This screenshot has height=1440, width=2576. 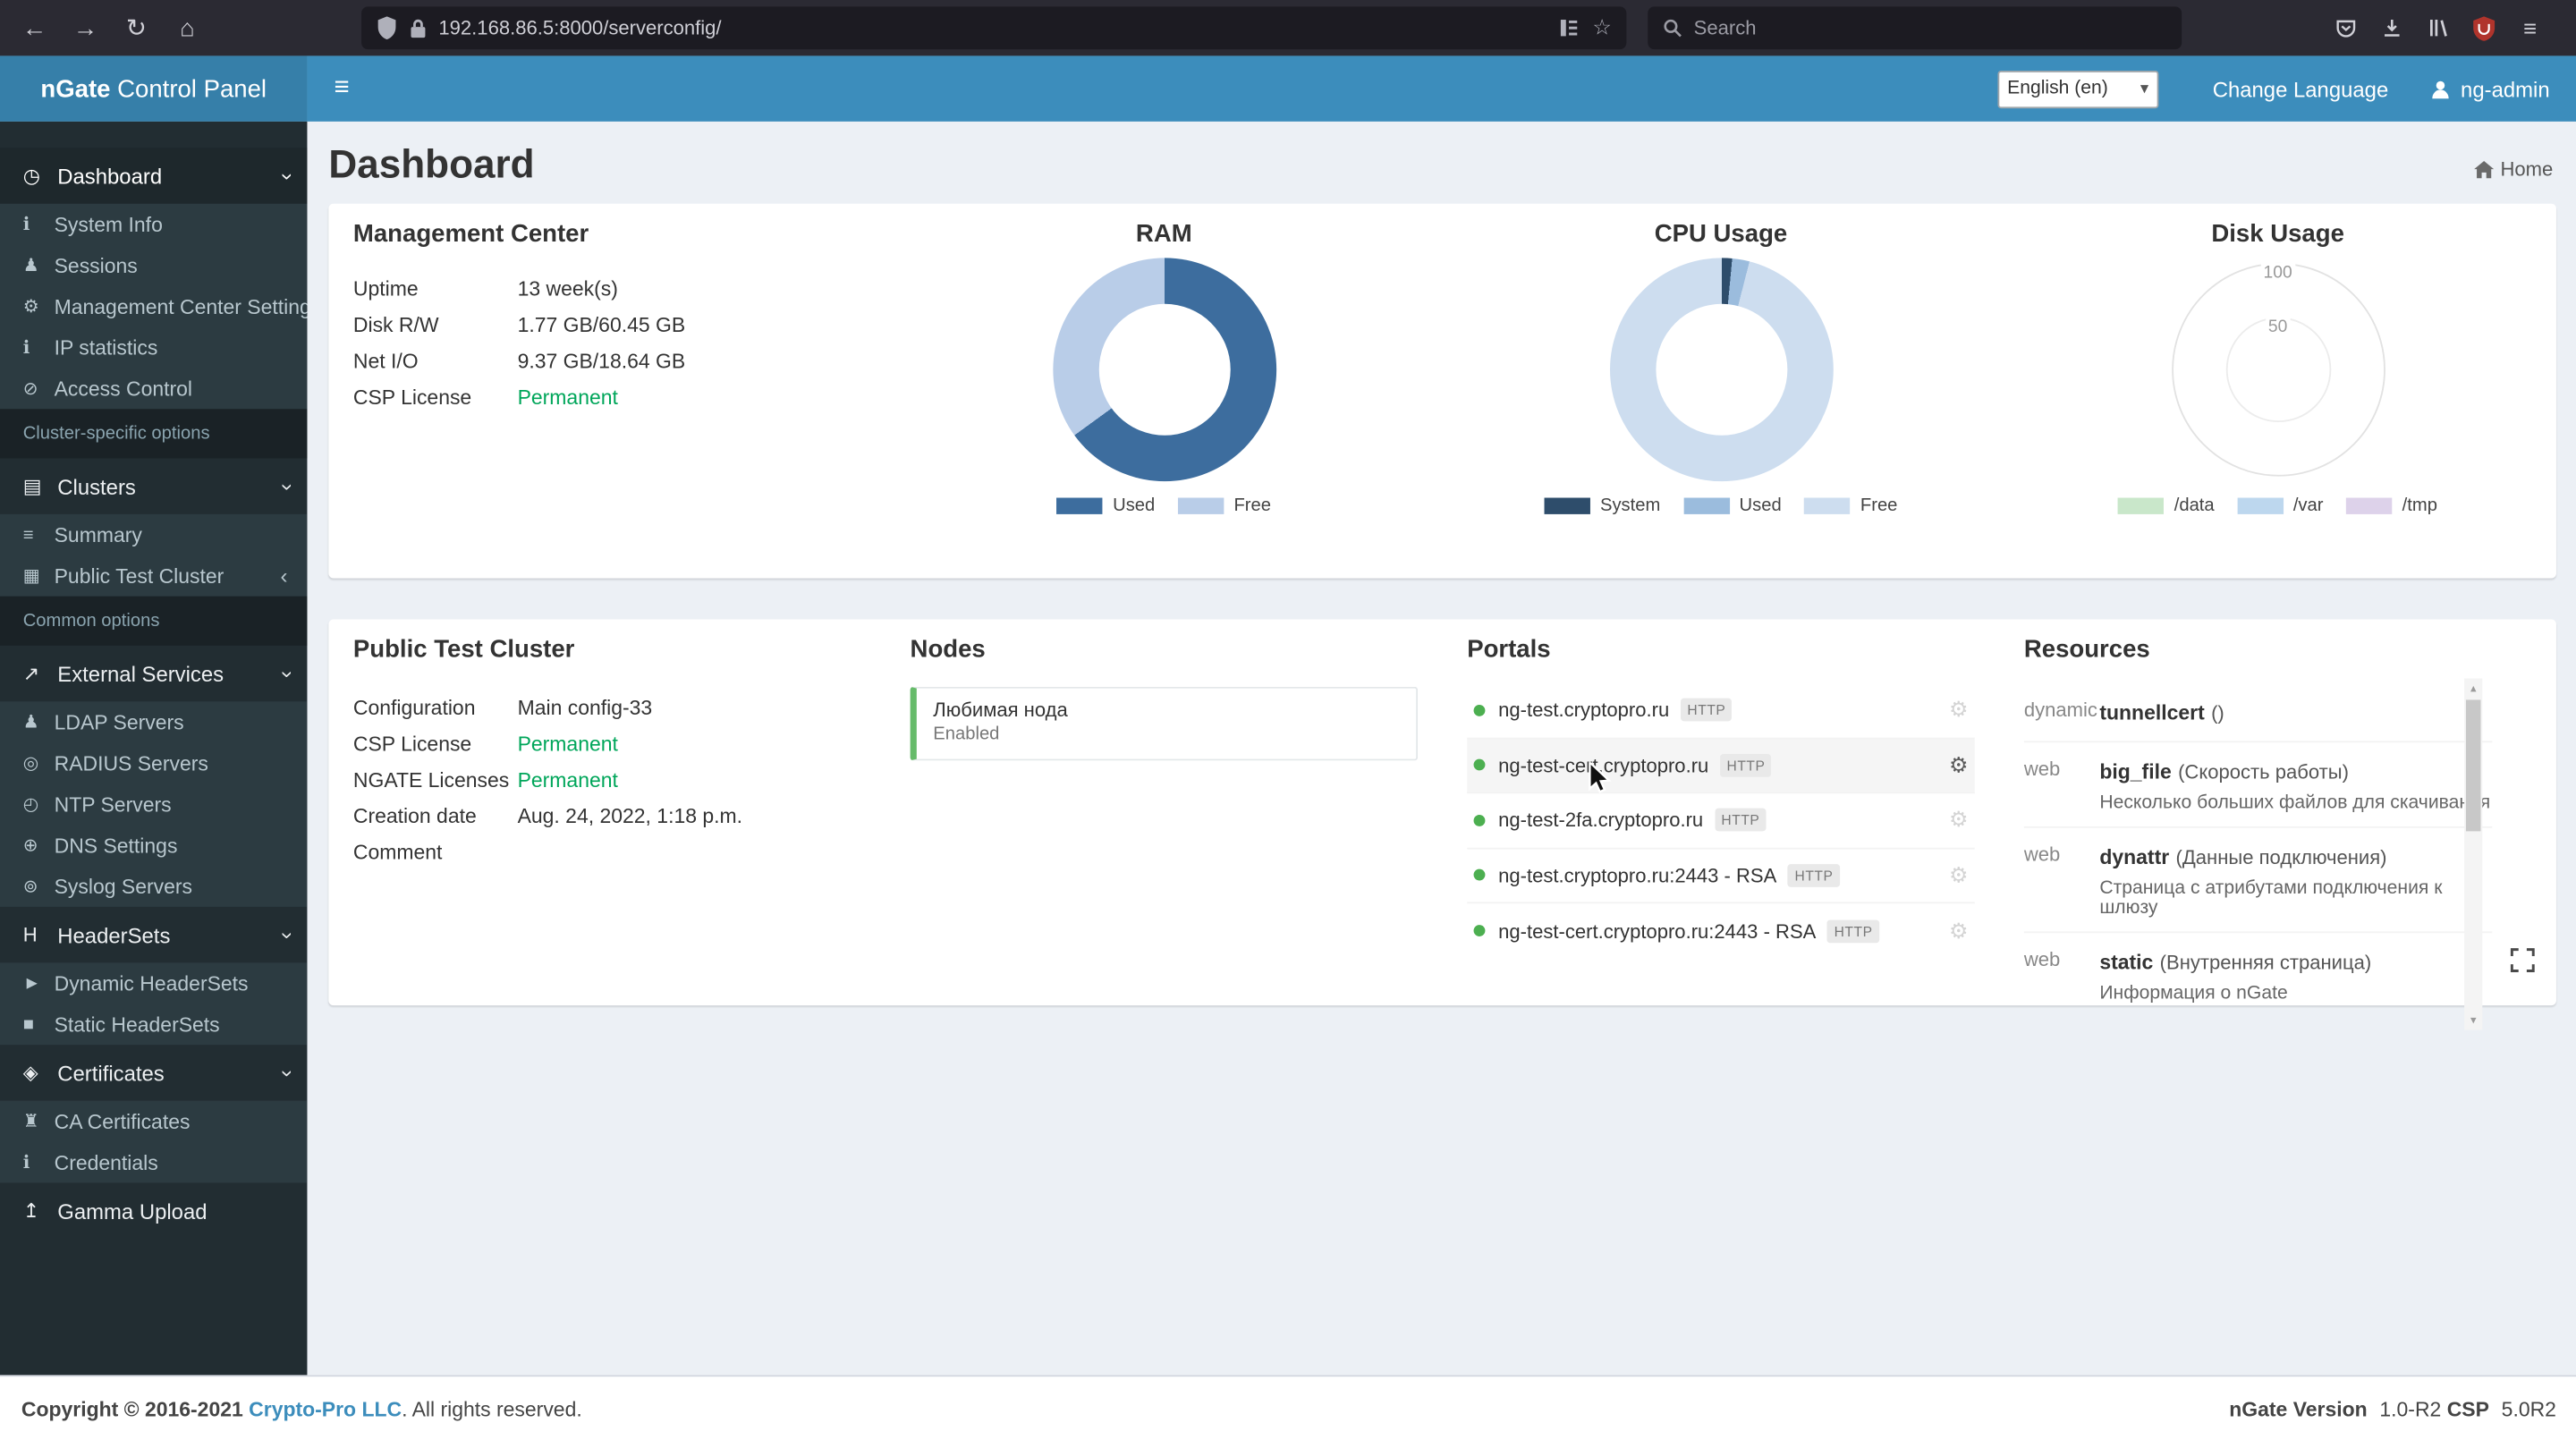 I want to click on resource-description: Информация о nGate, so click(x=2193, y=994).